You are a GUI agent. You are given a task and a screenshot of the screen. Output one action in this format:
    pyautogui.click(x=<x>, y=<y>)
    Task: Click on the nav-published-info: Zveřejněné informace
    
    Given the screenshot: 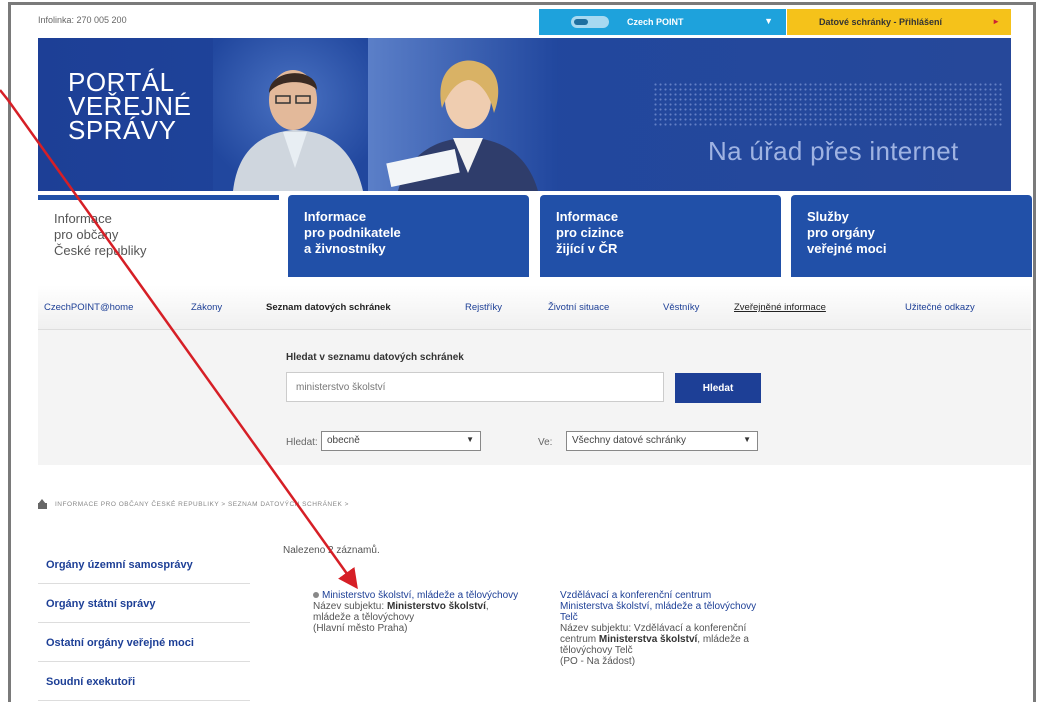 What is the action you would take?
    pyautogui.click(x=780, y=307)
    